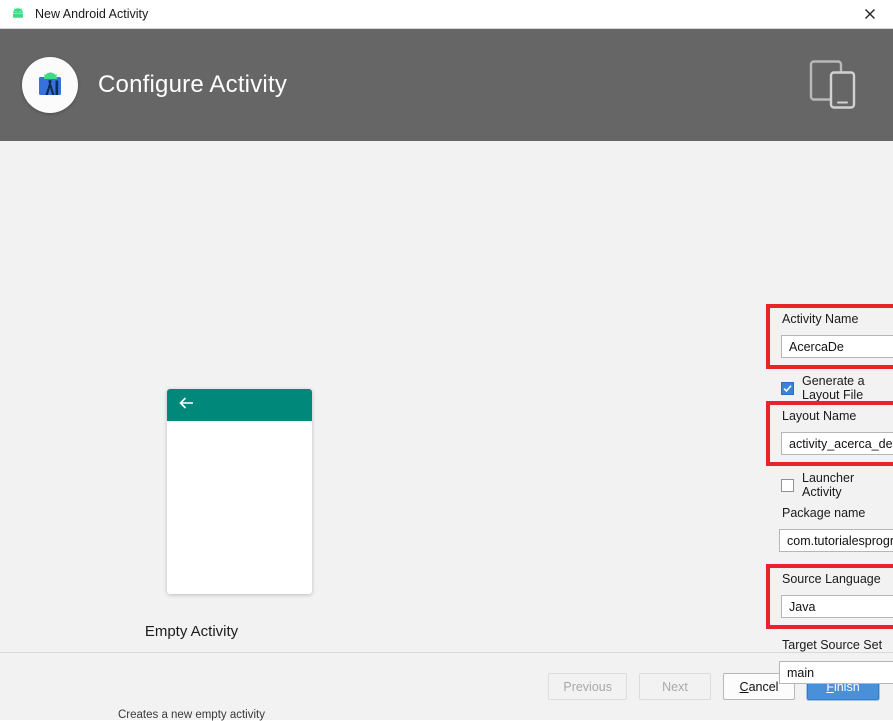 The image size is (893, 721). I want to click on layout-name-input: activity_acerca_de, so click(837, 443).